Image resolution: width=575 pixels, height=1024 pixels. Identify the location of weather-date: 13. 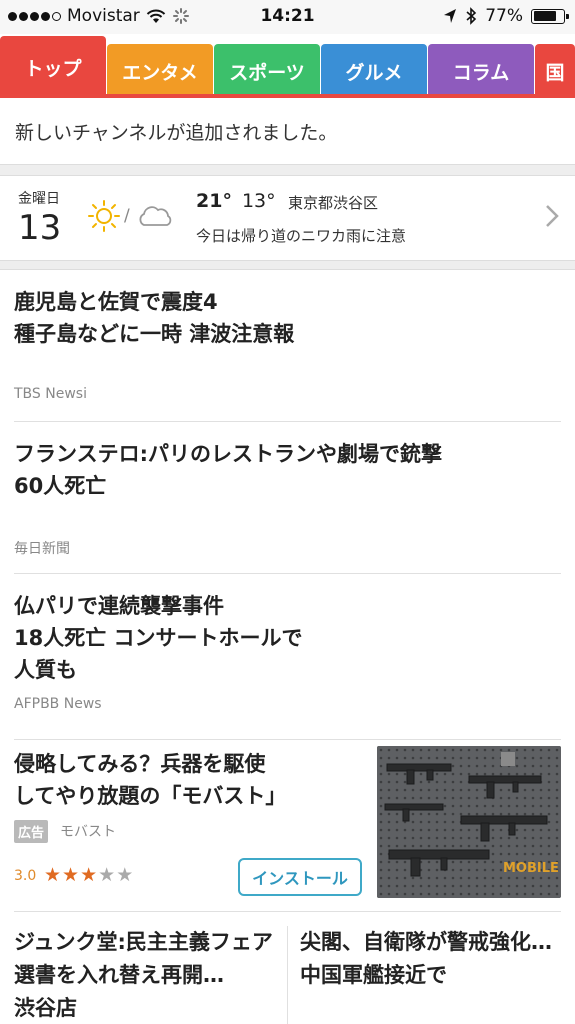
(40, 228).